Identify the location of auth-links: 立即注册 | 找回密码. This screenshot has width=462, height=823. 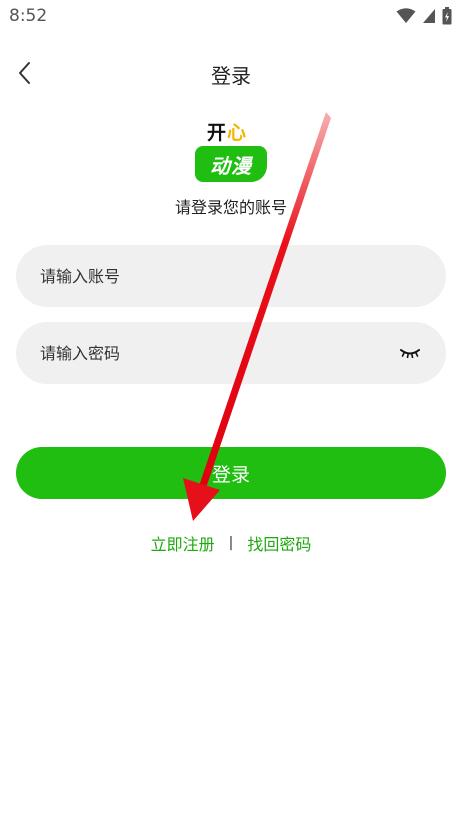
(231, 543).